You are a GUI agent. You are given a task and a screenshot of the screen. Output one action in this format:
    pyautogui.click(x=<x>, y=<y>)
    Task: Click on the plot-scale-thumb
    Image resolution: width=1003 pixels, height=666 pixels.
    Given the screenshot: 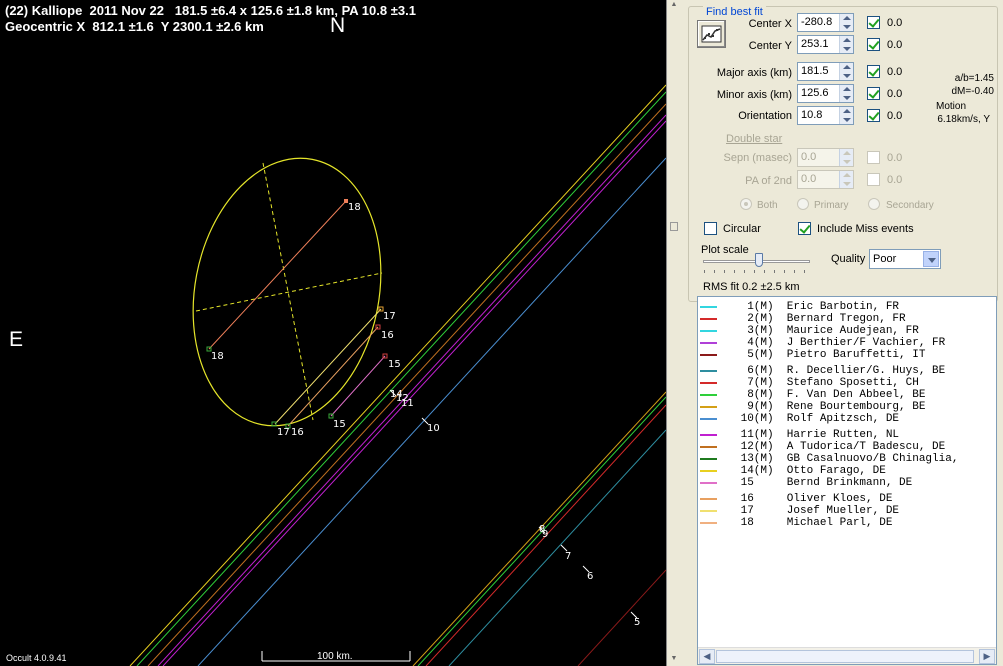 What is the action you would take?
    pyautogui.click(x=759, y=260)
    